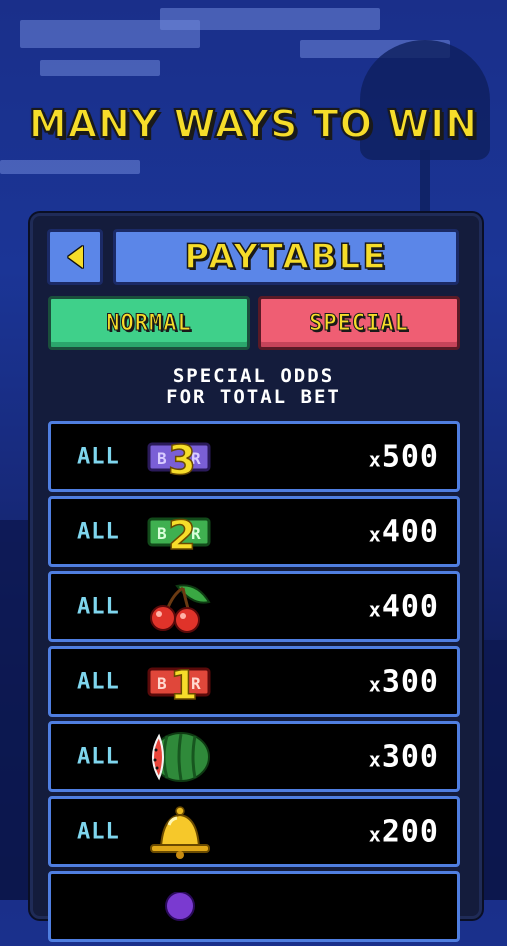 The width and height of the screenshot is (507, 946). I want to click on double-bar-icon: B R 2, so click(179, 535).